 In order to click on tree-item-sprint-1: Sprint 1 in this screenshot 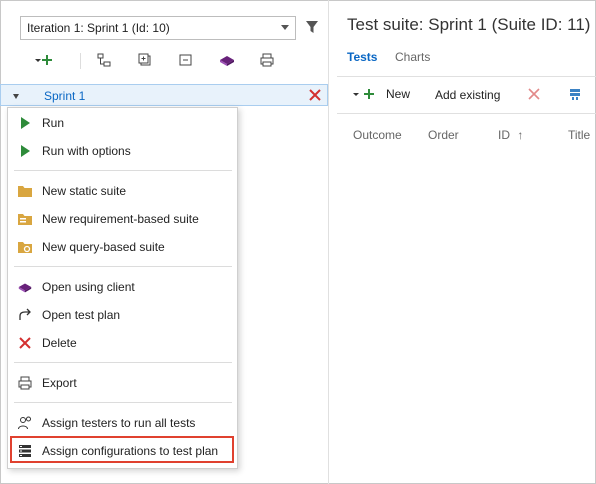, I will do `click(164, 95)`.